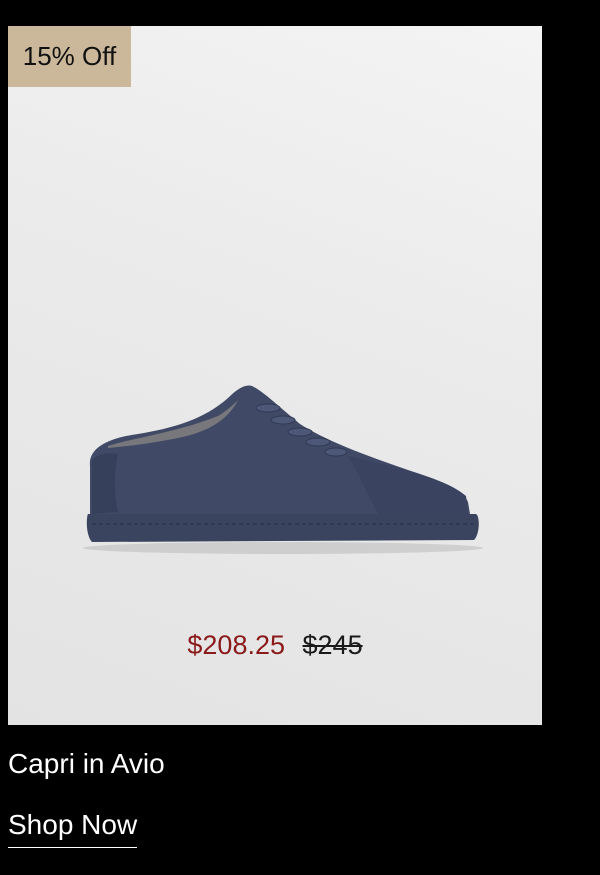 This screenshot has width=600, height=875. I want to click on sale-price: $208.25, so click(236, 645).